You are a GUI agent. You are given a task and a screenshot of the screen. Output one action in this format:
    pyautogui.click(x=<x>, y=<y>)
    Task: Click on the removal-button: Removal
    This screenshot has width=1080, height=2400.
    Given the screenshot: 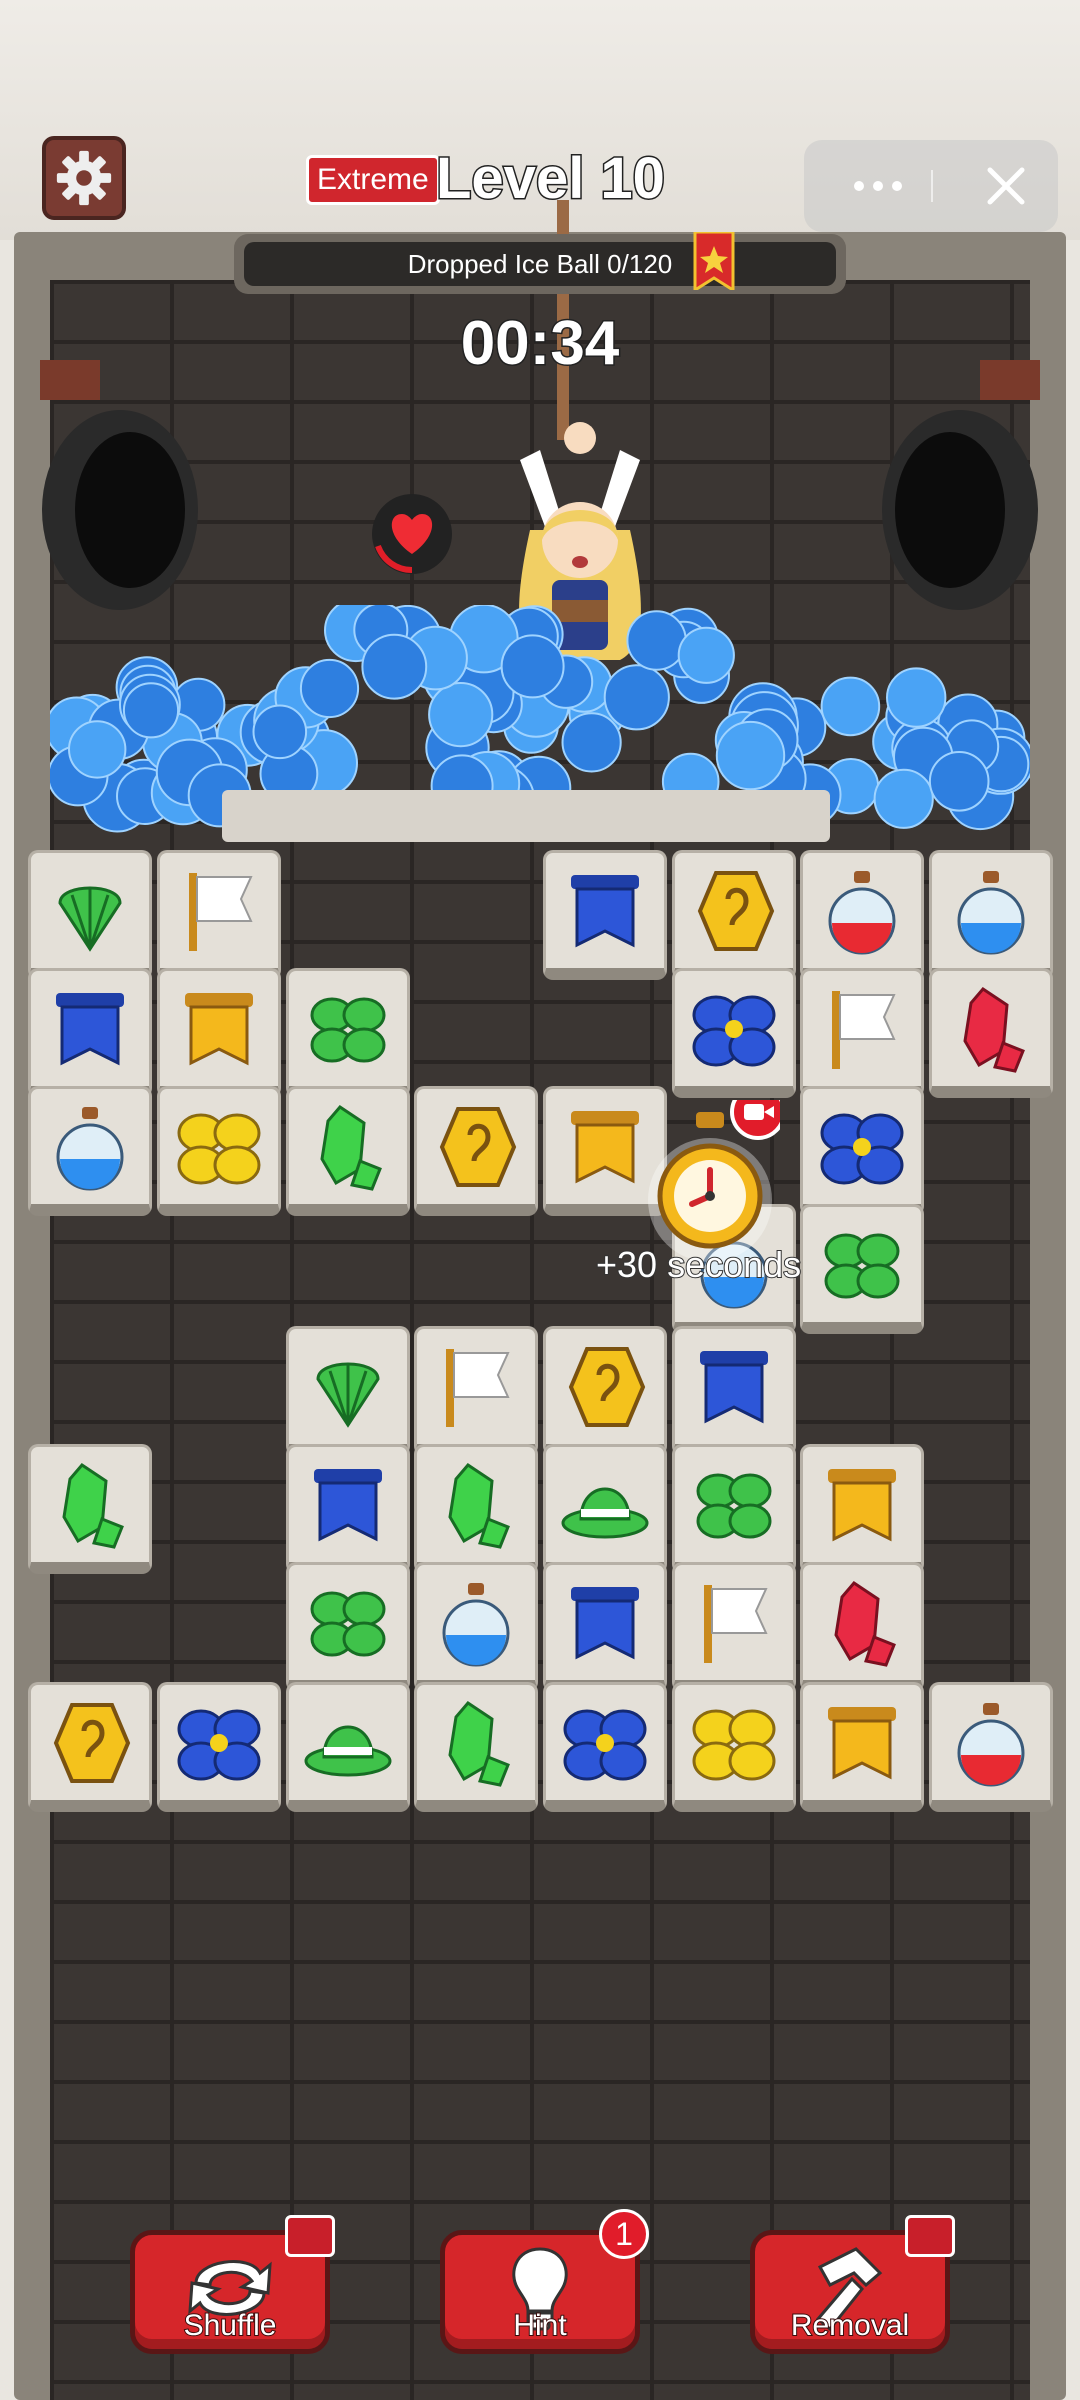 What is the action you would take?
    pyautogui.click(x=852, y=2284)
    